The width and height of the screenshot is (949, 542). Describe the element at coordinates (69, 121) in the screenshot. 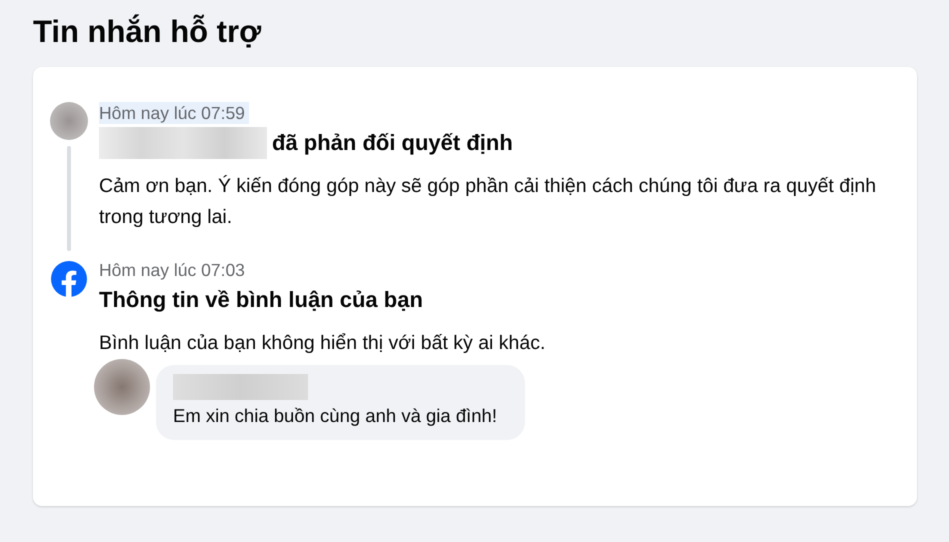

I see `blurred-avatar` at that location.